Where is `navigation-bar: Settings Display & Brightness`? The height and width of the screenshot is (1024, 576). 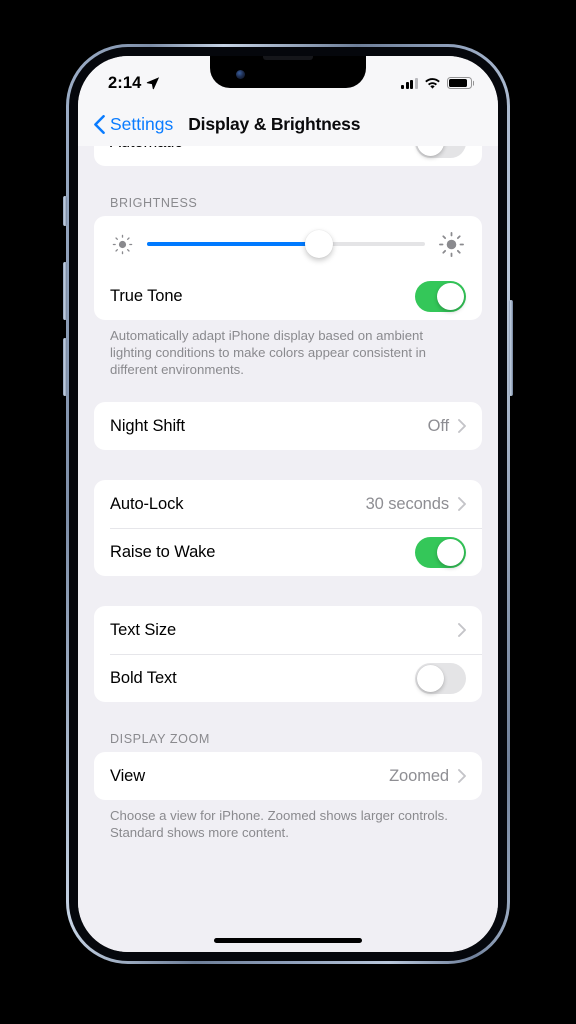 navigation-bar: Settings Display & Brightness is located at coordinates (288, 124).